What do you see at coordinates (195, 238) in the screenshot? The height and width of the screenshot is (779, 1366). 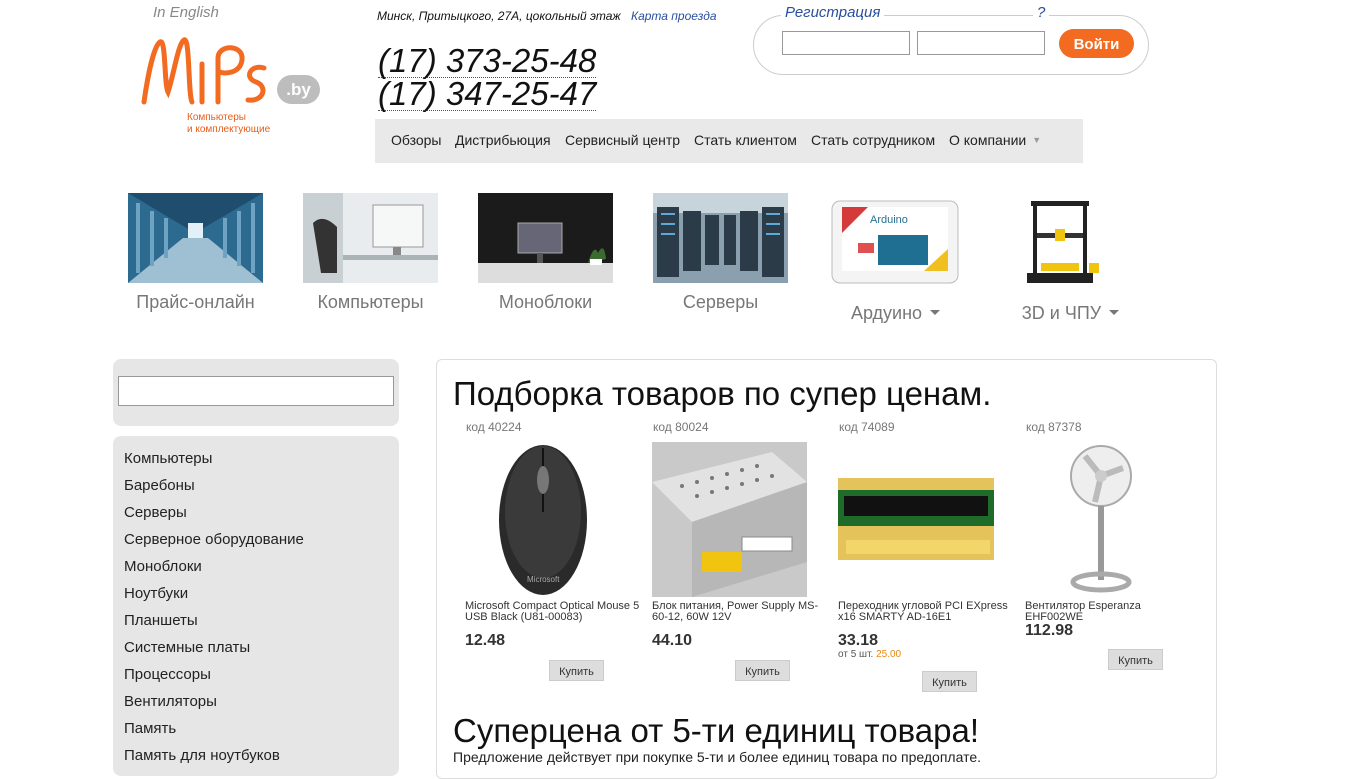 I see `warehouse-image` at bounding box center [195, 238].